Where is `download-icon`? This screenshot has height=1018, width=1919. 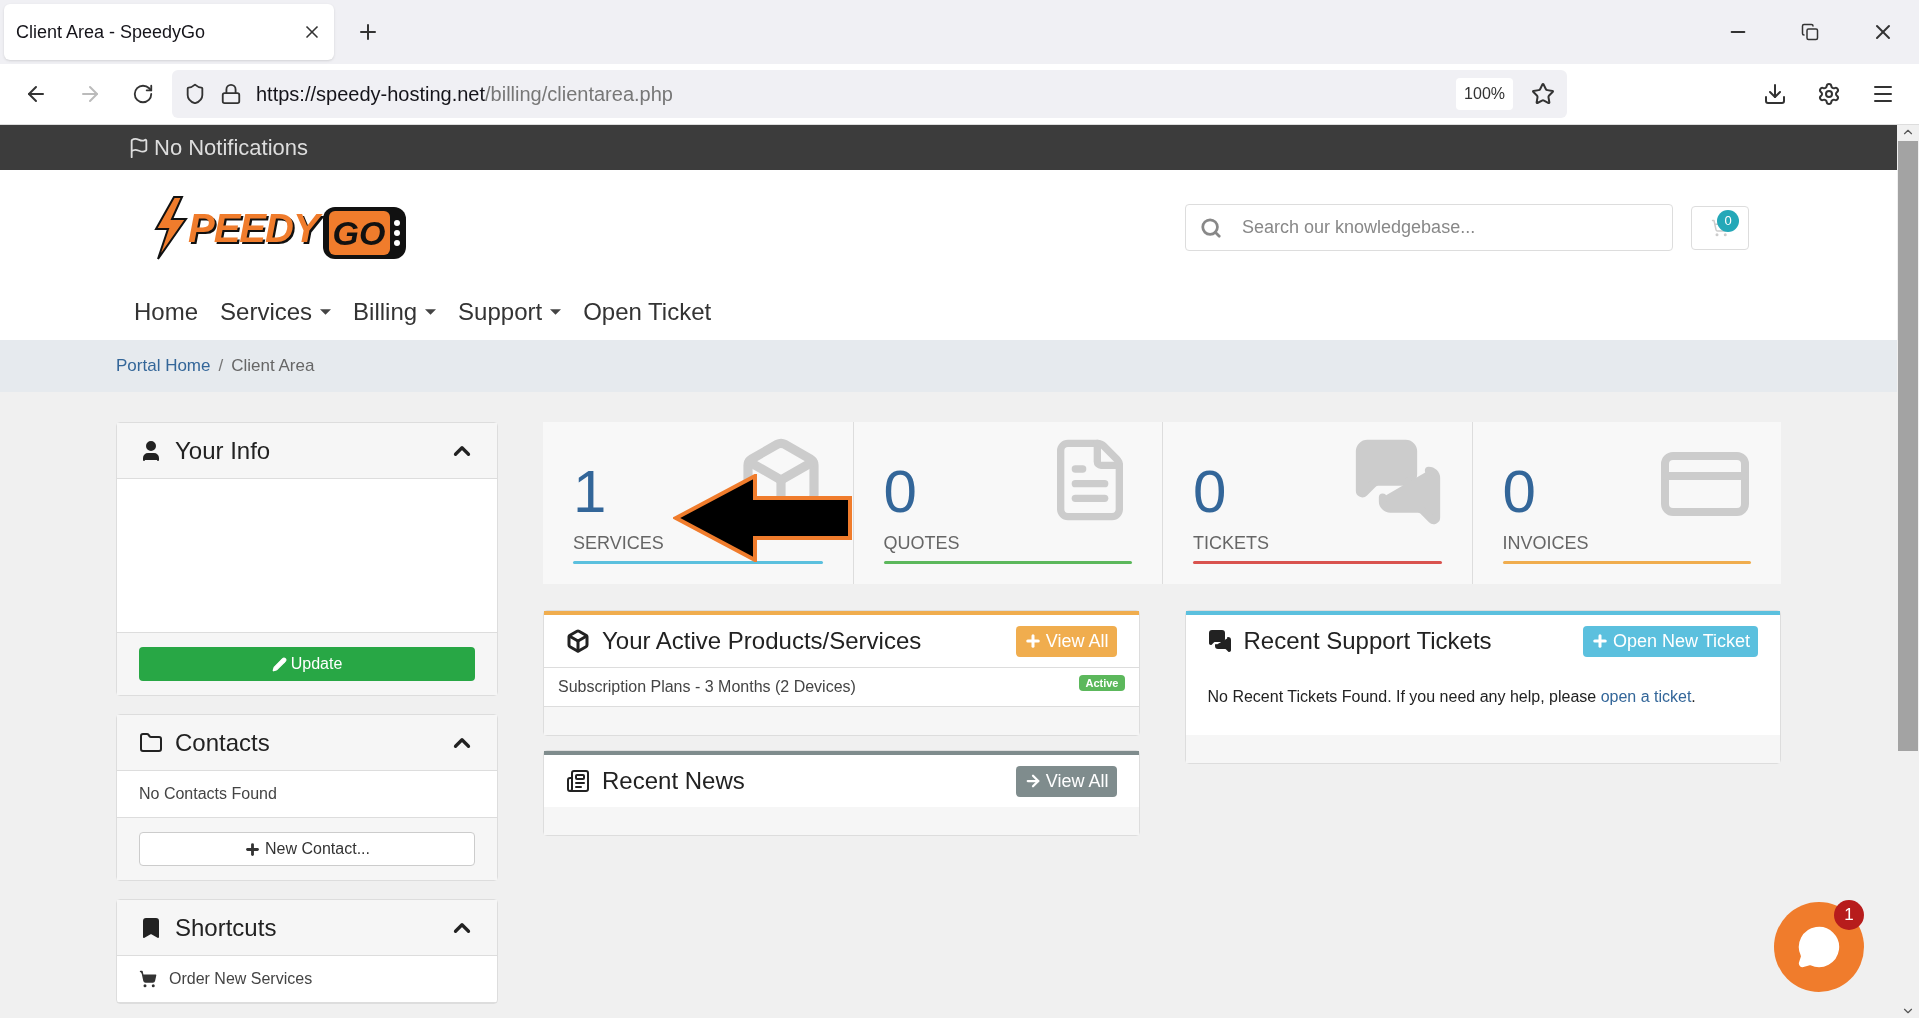
download-icon is located at coordinates (1775, 94).